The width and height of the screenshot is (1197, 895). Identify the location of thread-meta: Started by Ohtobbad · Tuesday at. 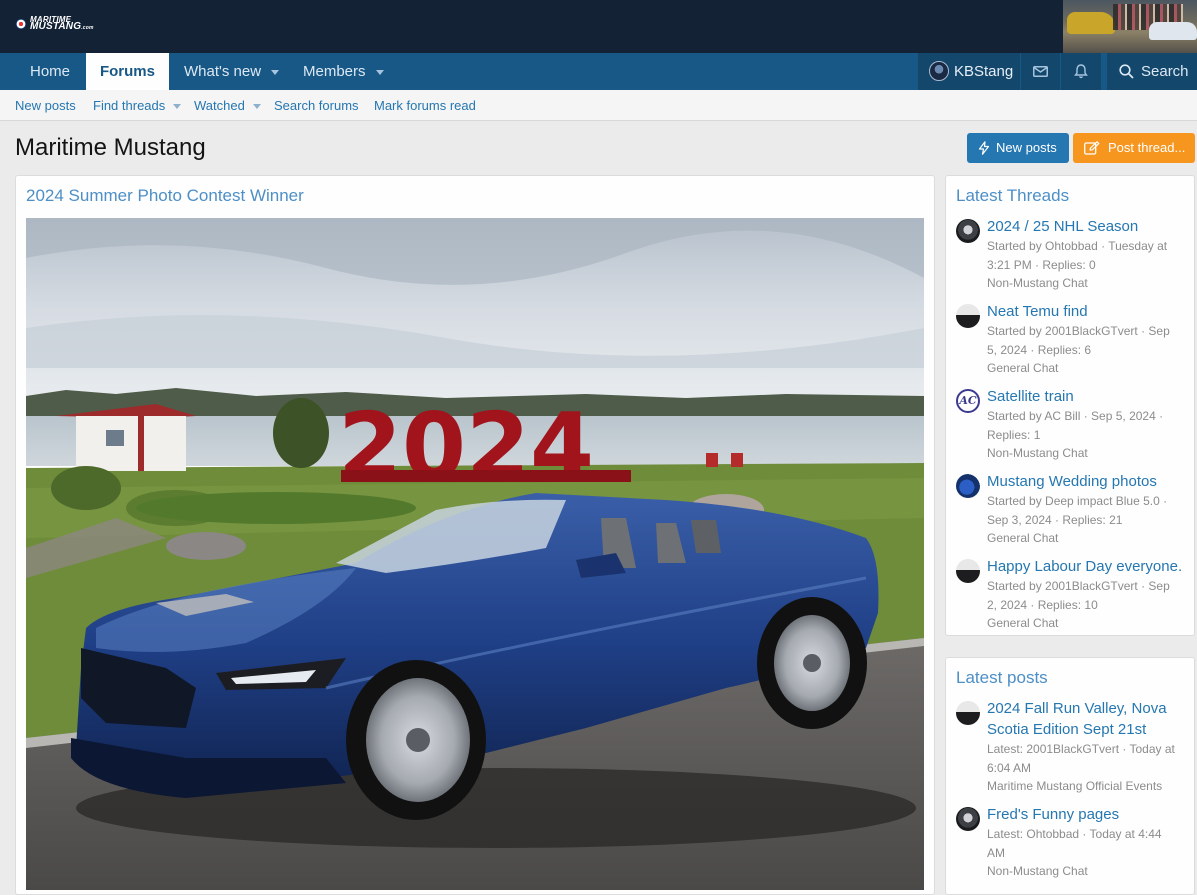
(1077, 246).